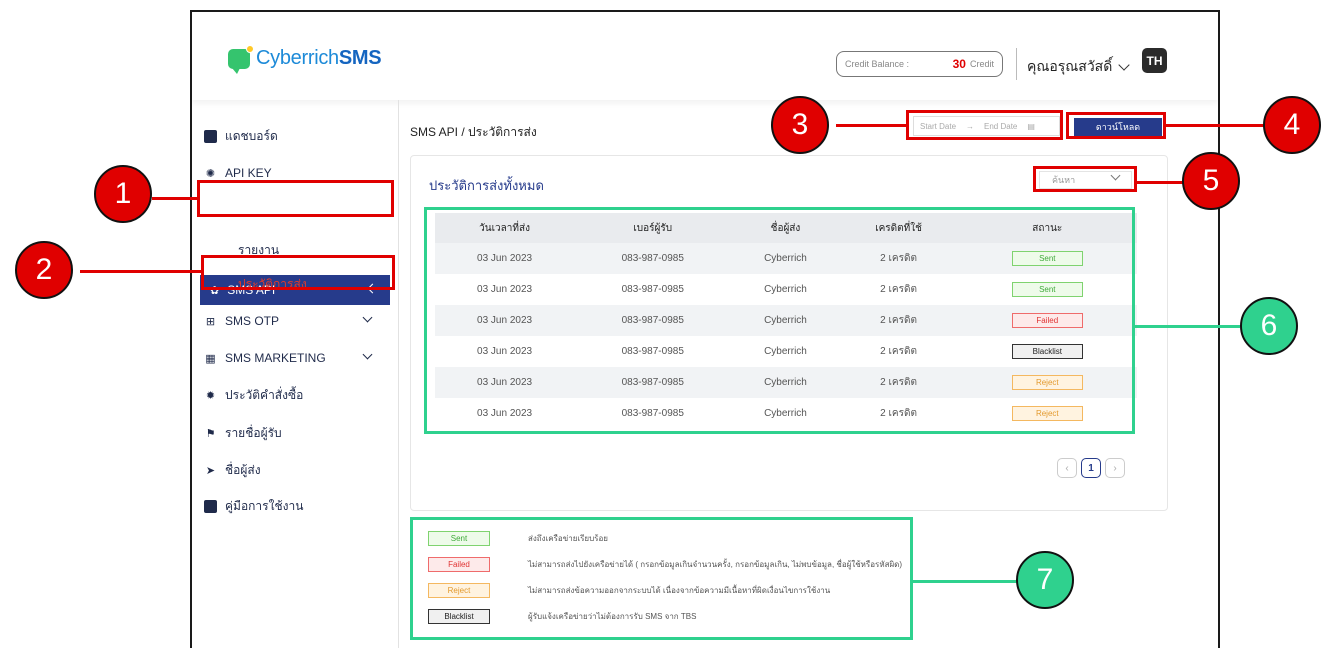 This screenshot has height=648, width=1332. What do you see at coordinates (264, 394) in the screenshot?
I see `sidebar-item-label: ประวัติคำสั่งซื้อ` at bounding box center [264, 394].